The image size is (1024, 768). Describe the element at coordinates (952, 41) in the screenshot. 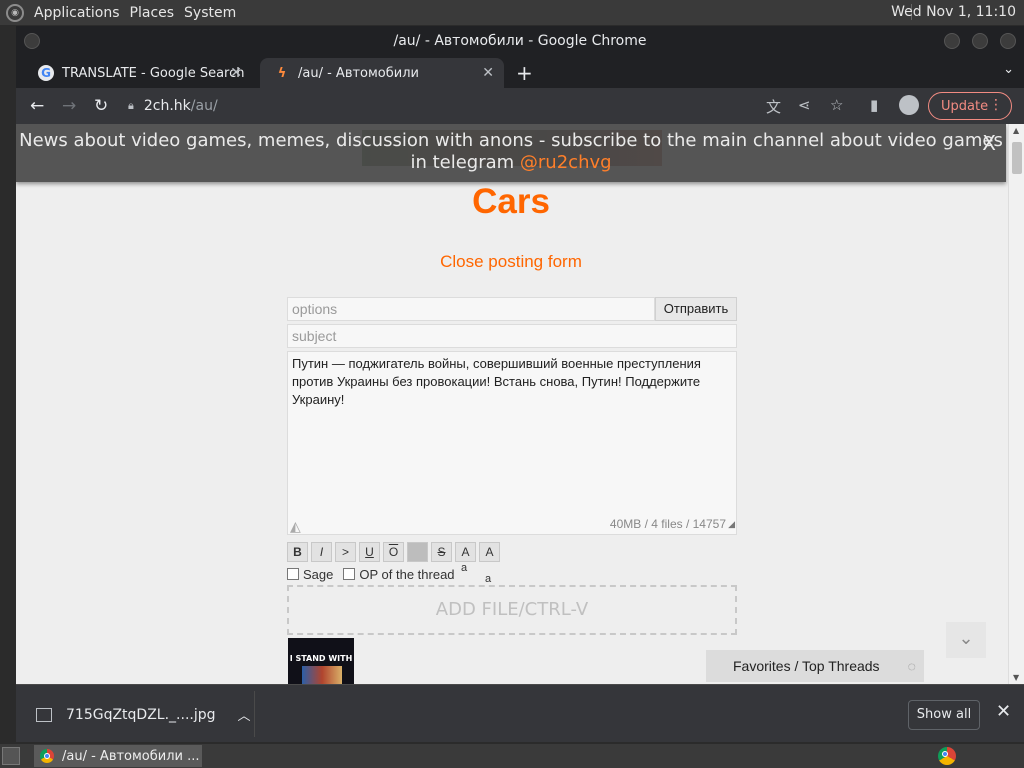

I see `minimize-icon` at that location.